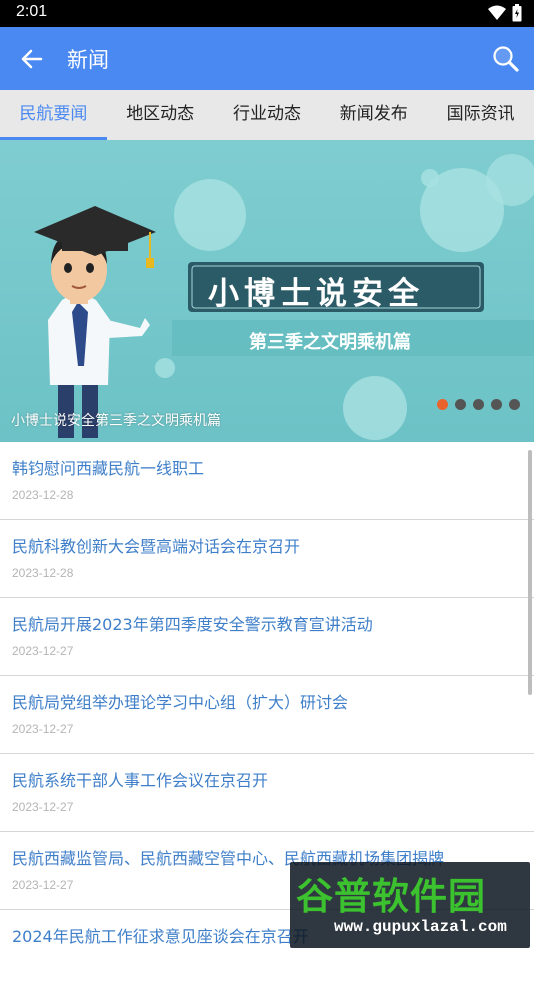  I want to click on watermark-main-text: 谷普软件园, so click(391, 893).